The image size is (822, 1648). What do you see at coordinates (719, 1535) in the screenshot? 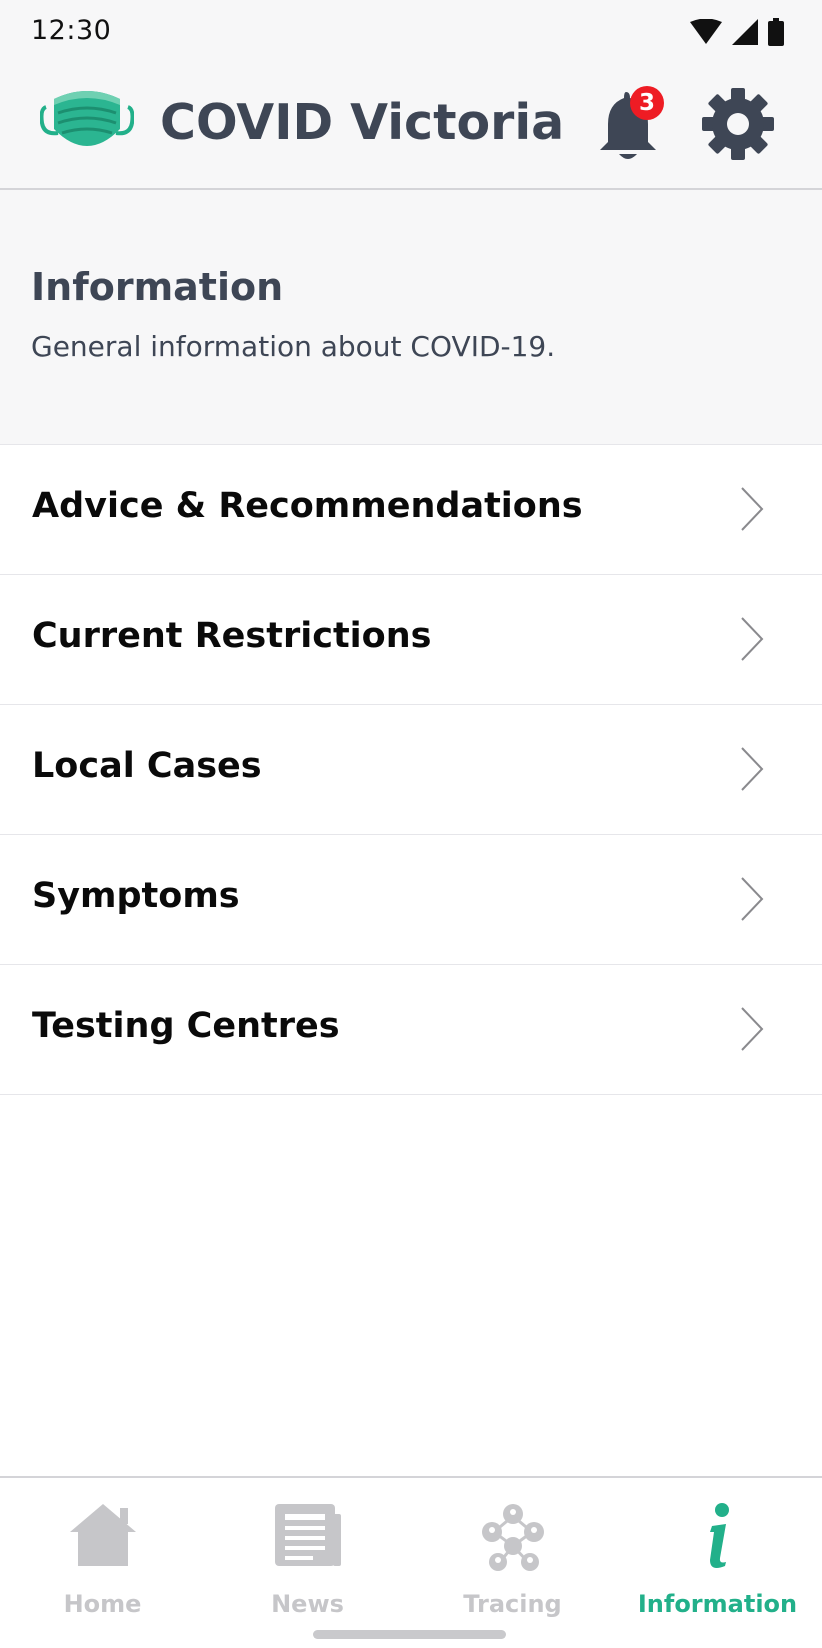
I see `info-icon` at bounding box center [719, 1535].